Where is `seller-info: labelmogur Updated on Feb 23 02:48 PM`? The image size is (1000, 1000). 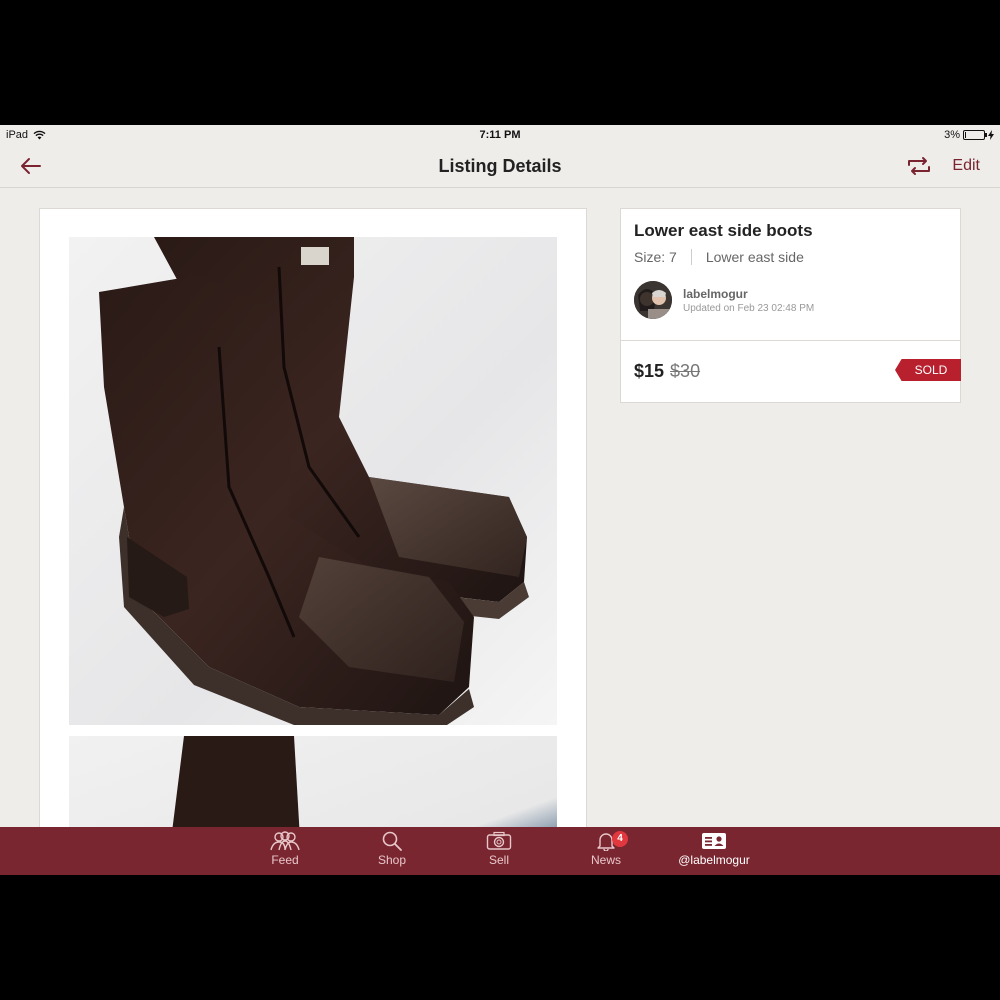
seller-info: labelmogur Updated on Feb 23 02:48 PM is located at coordinates (724, 300).